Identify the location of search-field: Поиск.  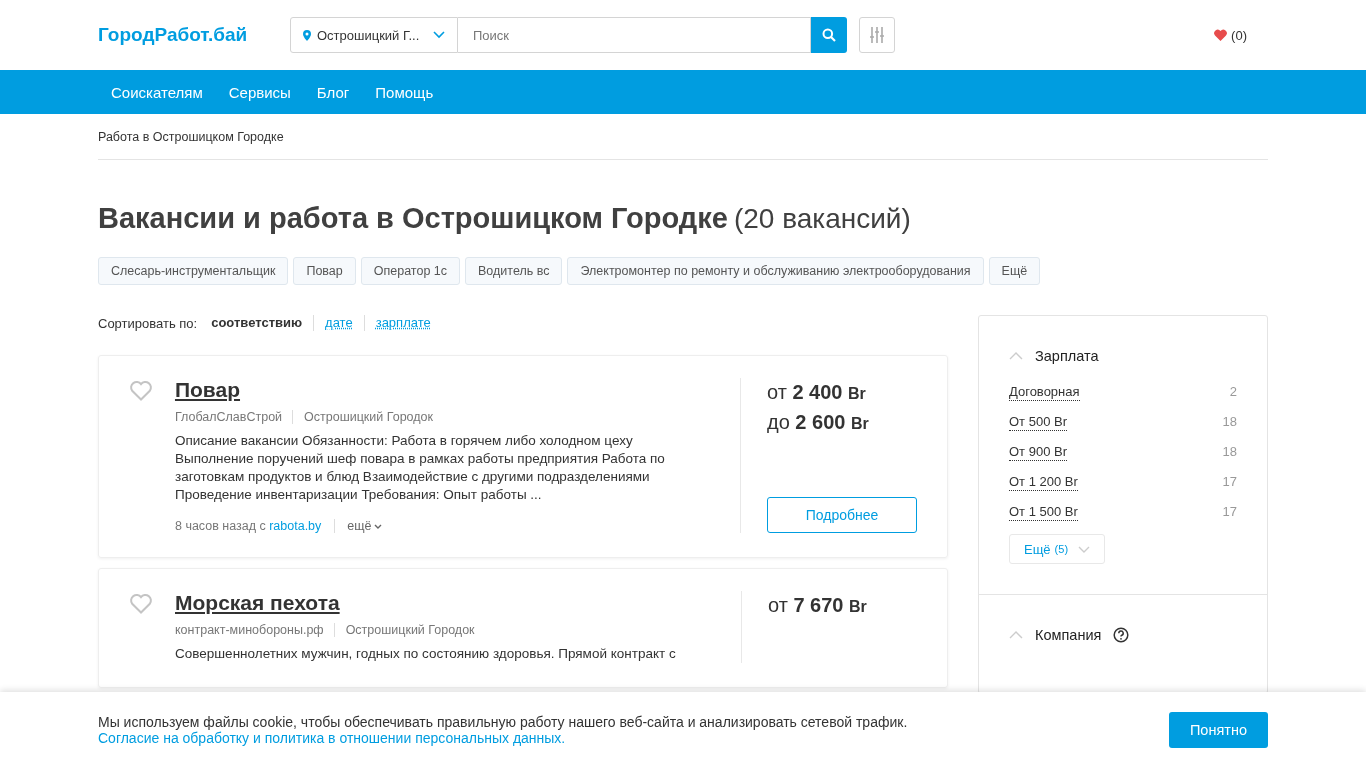
(634, 35).